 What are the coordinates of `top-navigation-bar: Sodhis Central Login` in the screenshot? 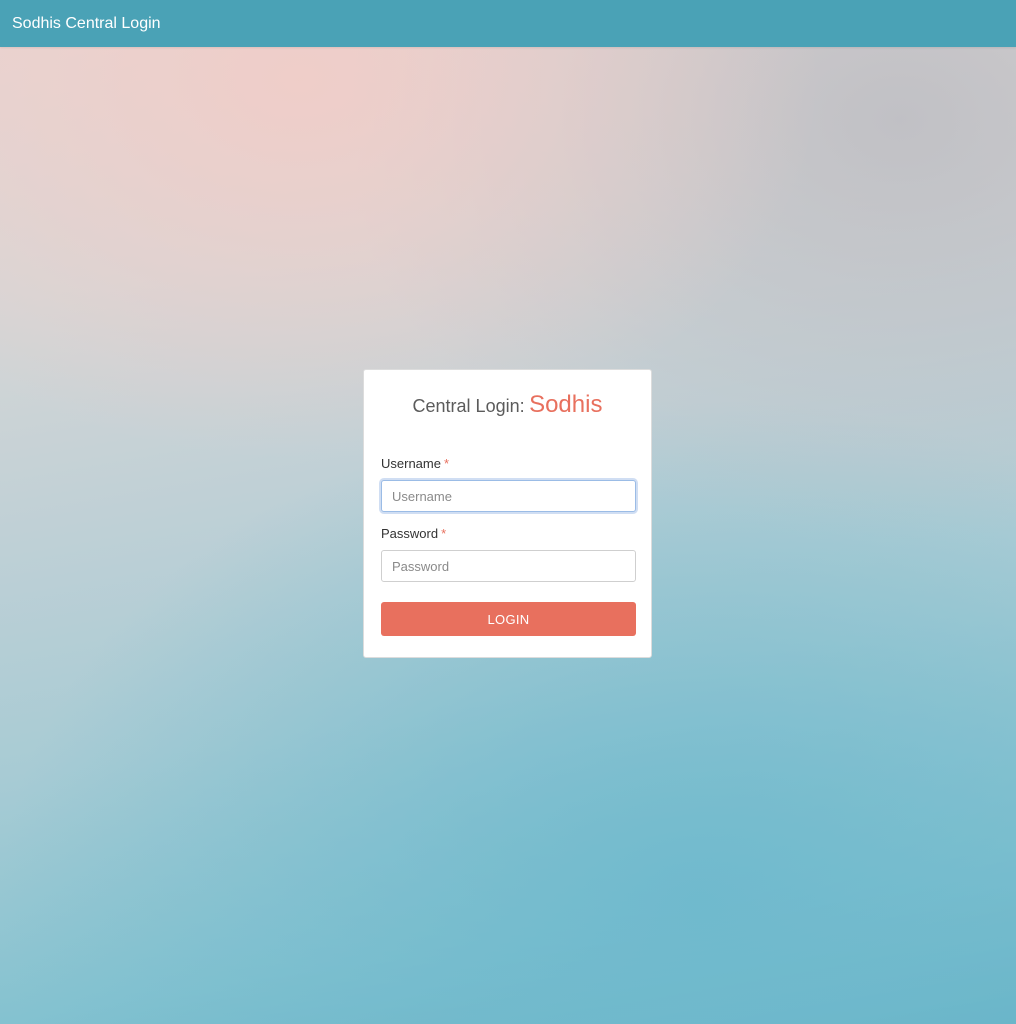 It's located at (508, 23).